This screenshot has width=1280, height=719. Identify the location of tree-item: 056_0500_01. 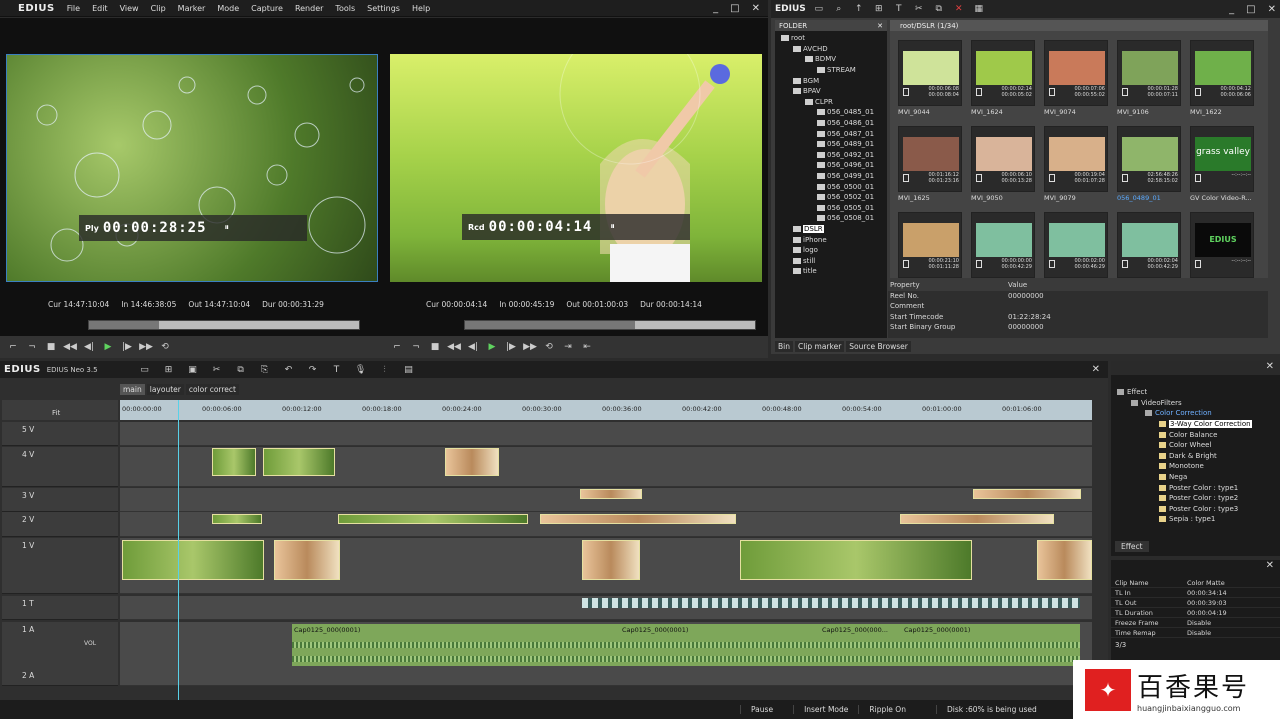
(831, 186).